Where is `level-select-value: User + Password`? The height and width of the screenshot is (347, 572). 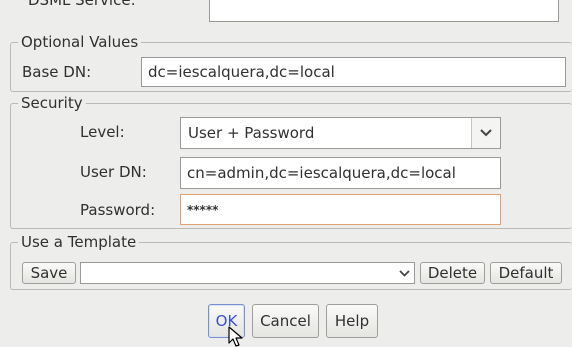
level-select-value: User + Password is located at coordinates (251, 133).